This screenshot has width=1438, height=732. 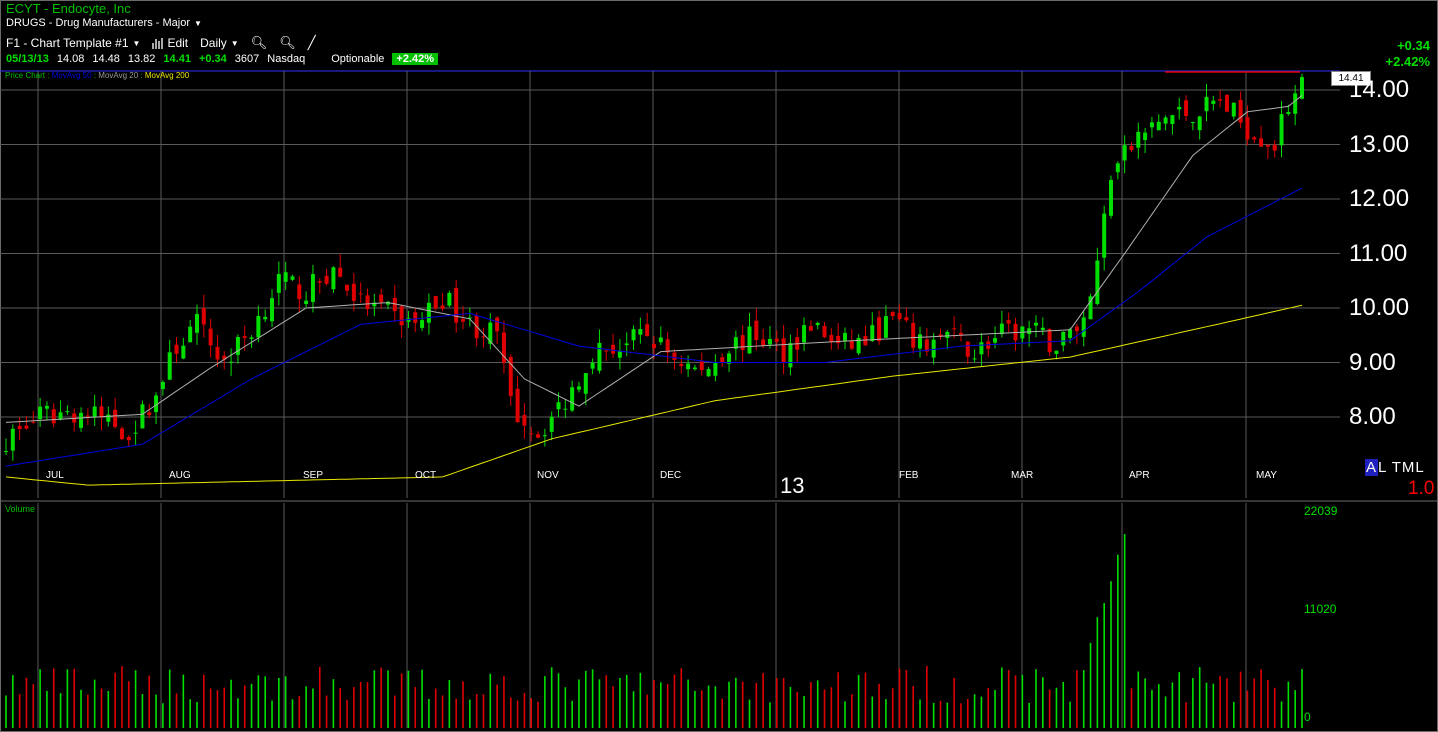 I want to click on altml-indicator: AL TML, so click(x=1395, y=467).